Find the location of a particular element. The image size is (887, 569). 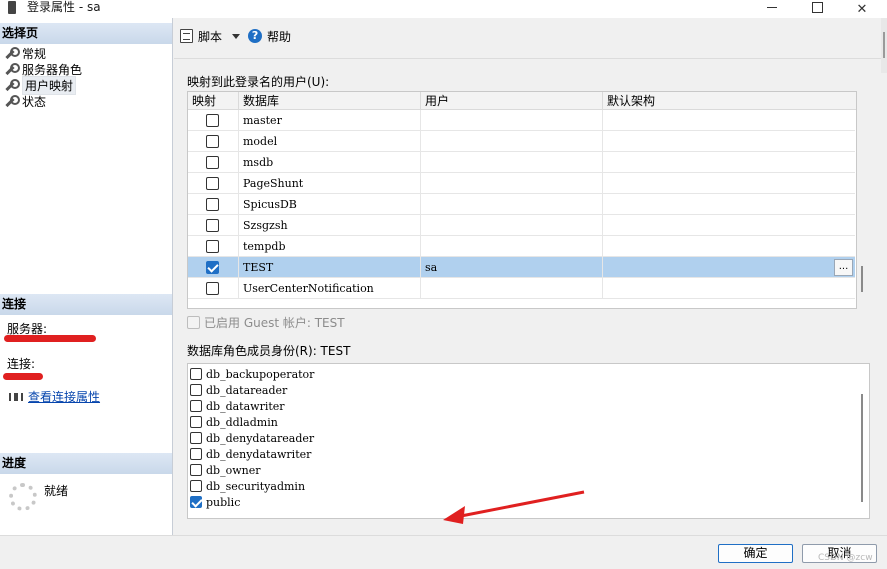

minimize-button is located at coordinates (772, 9).